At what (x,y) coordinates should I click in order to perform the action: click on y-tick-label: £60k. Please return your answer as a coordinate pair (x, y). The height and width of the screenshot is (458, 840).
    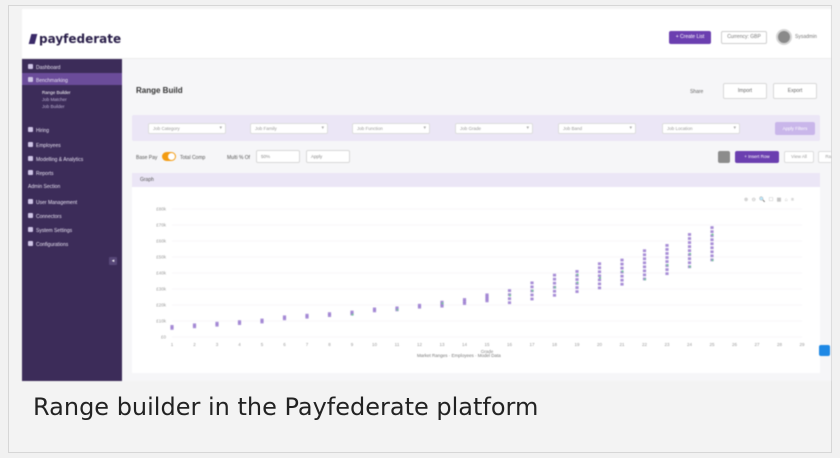
    Looking at the image, I should click on (161, 241).